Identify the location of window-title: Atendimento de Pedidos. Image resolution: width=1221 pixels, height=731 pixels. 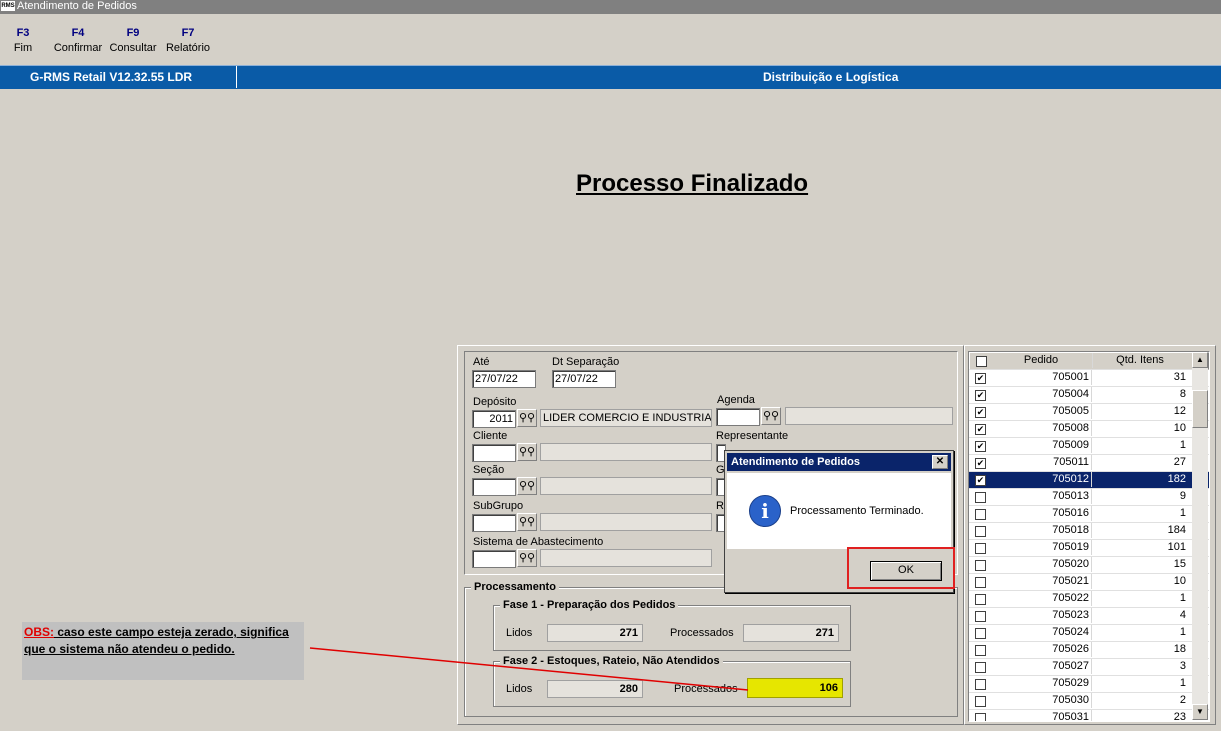
(77, 6).